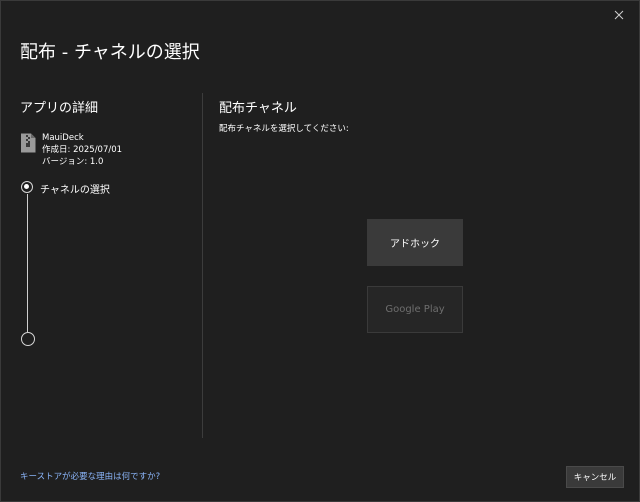 The width and height of the screenshot is (640, 502). Describe the element at coordinates (415, 242) in the screenshot. I see `adhoc-button: アドホック` at that location.